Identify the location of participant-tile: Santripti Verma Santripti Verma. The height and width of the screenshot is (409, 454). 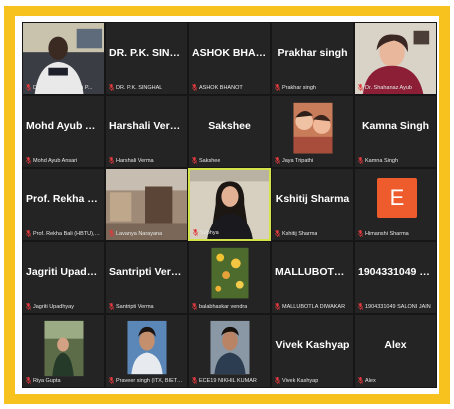
(146, 277).